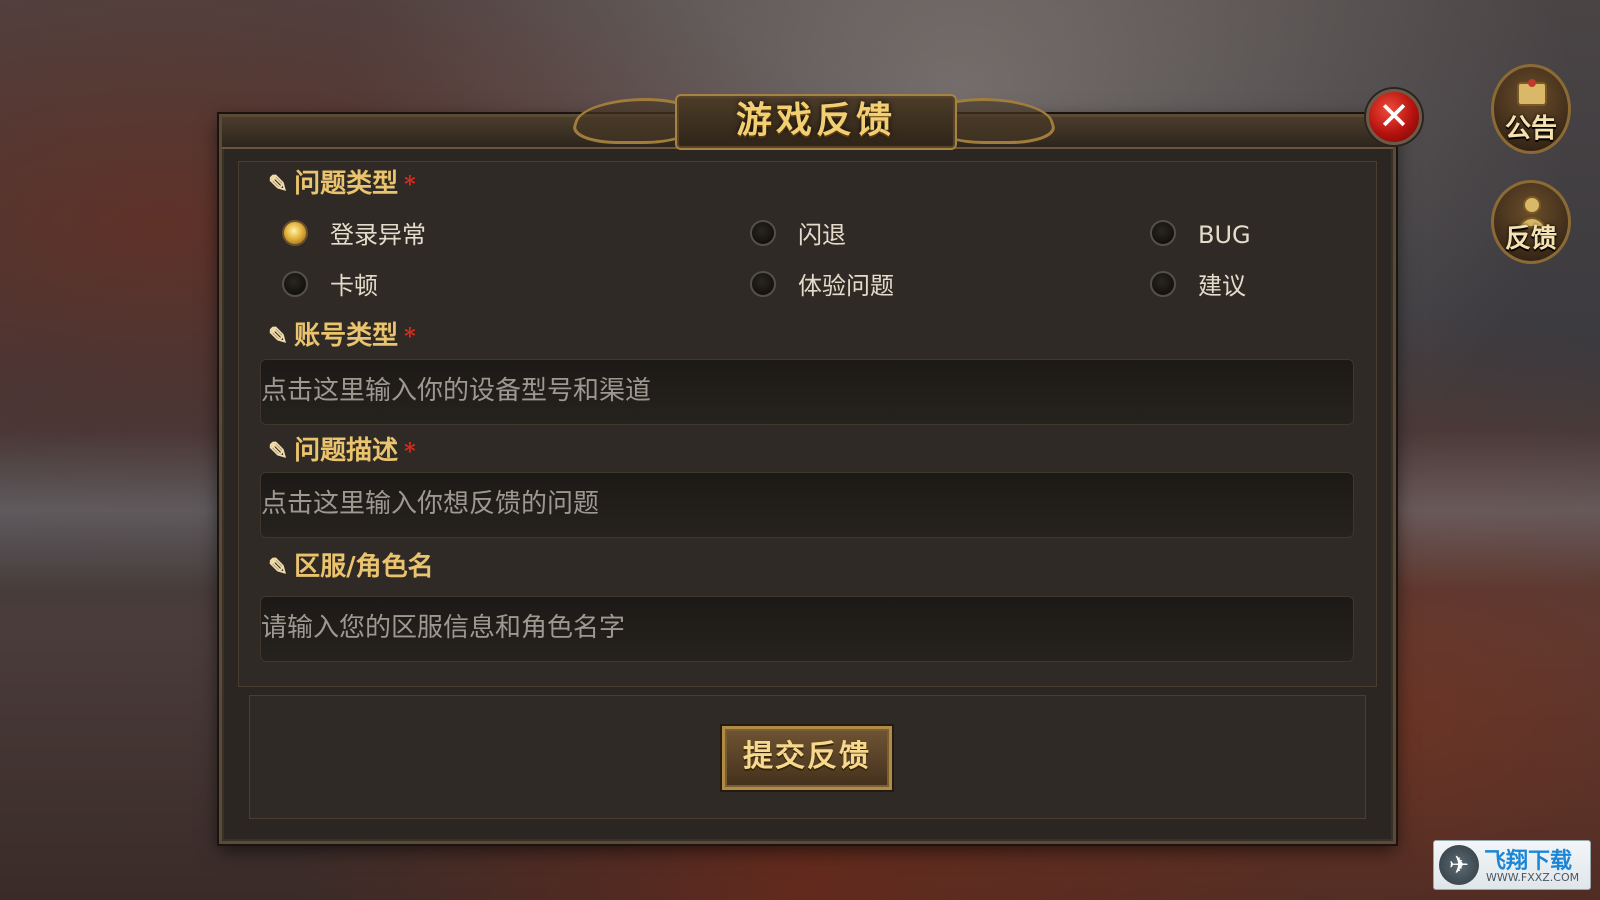 The height and width of the screenshot is (900, 1600). I want to click on notice-label: 公告, so click(1530, 129).